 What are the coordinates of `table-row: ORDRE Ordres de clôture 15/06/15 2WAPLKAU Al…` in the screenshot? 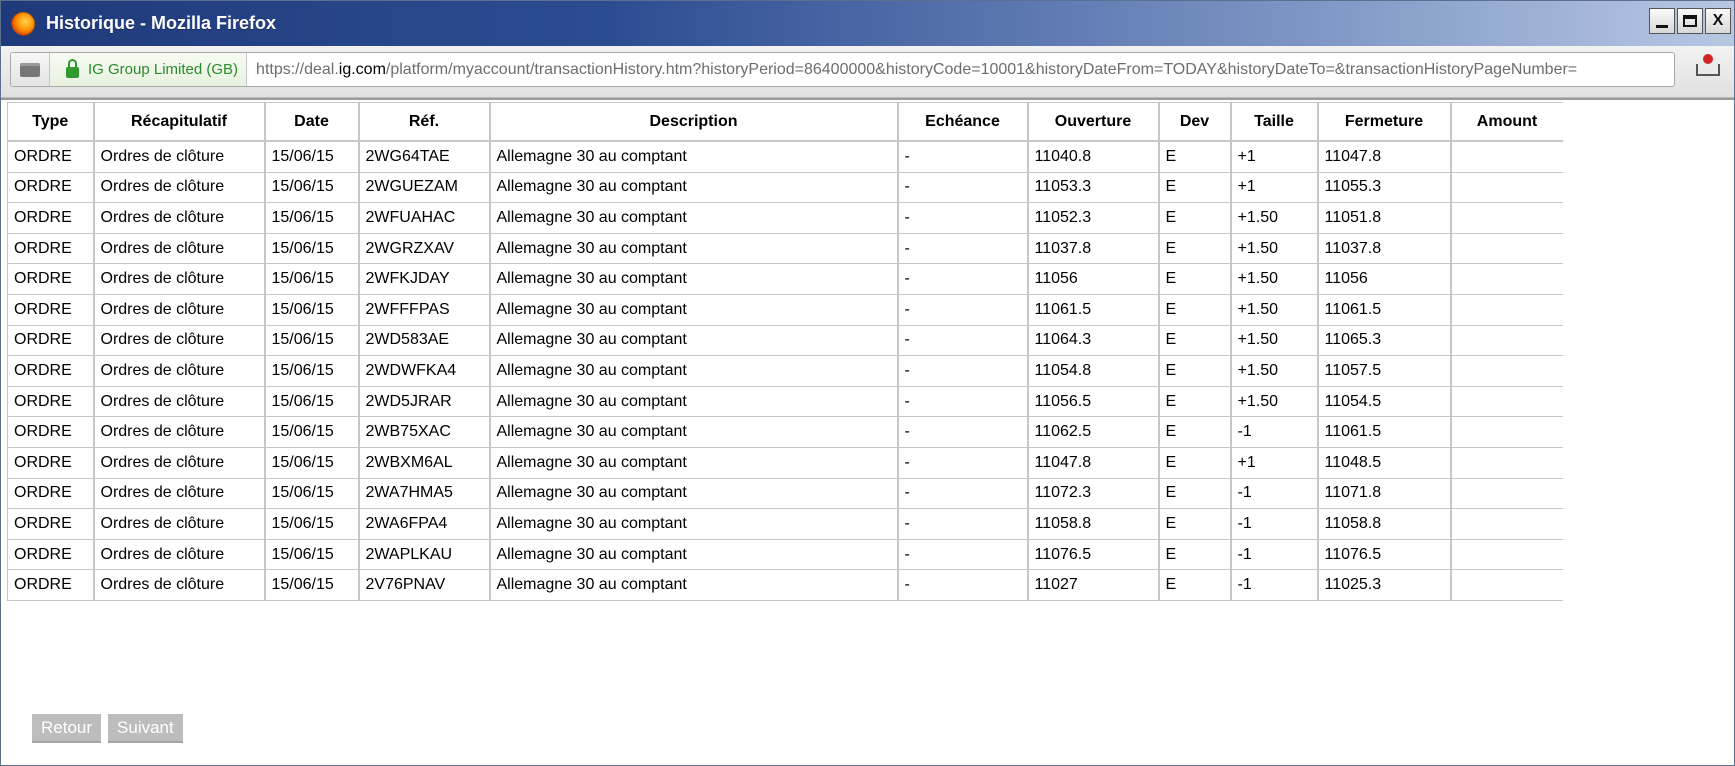 It's located at (785, 555).